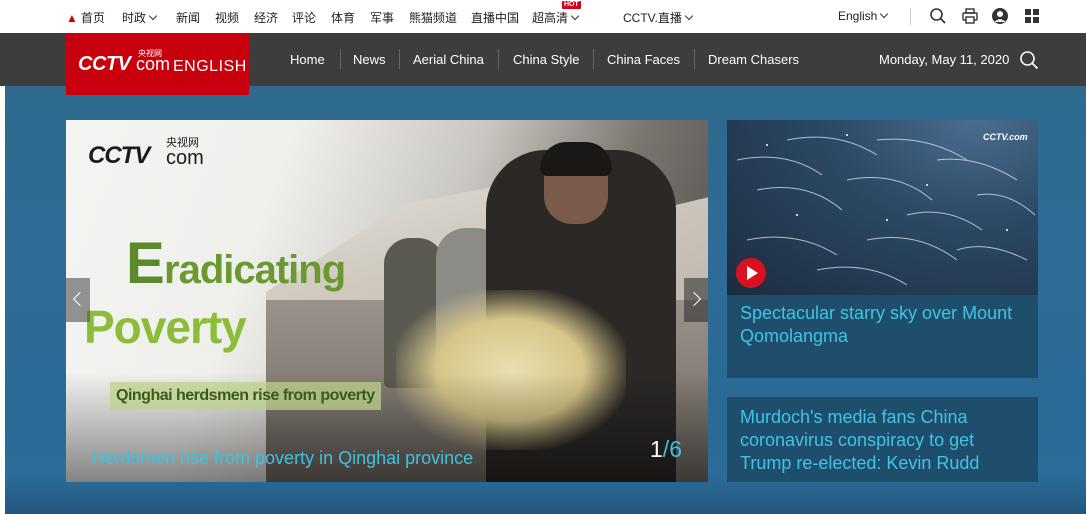 The image size is (1086, 514). What do you see at coordinates (1000, 16) in the screenshot?
I see `user-icon` at bounding box center [1000, 16].